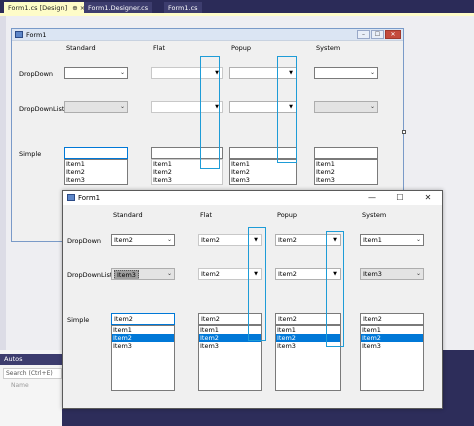 The height and width of the screenshot is (426, 474). I want to click on combo-value: Item3, so click(372, 274).